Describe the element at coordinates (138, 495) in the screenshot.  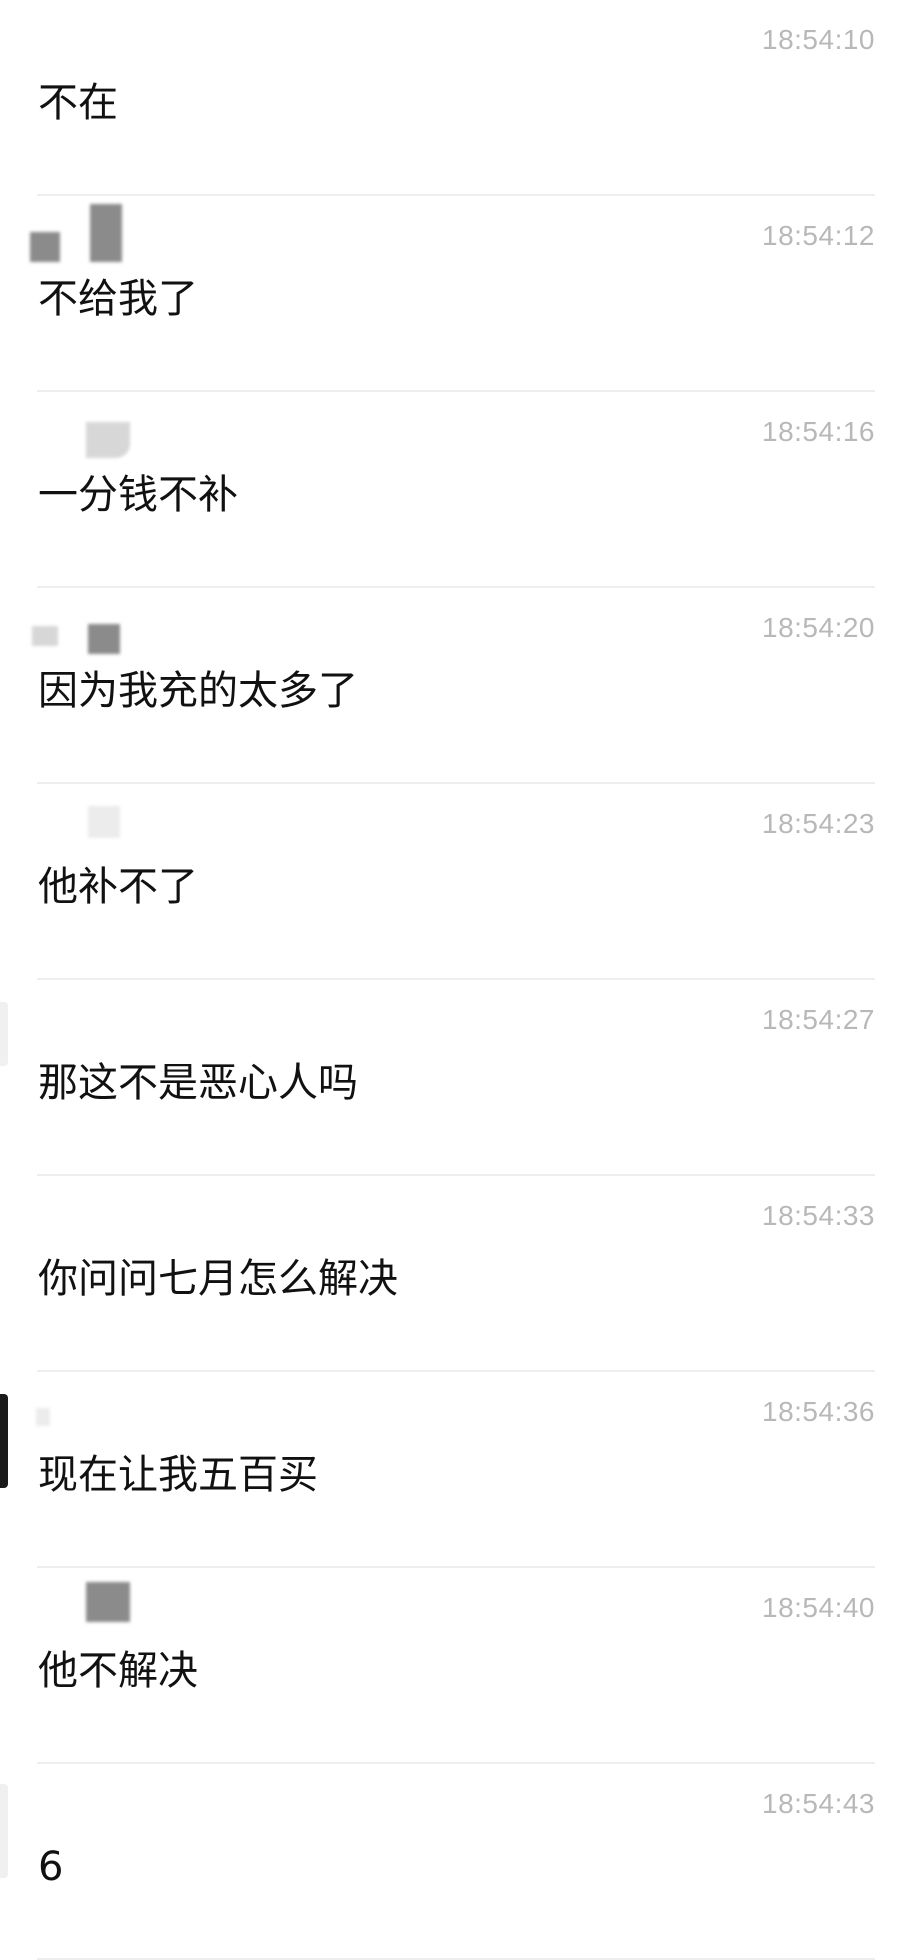
I see `message-text: 一分钱不补` at that location.